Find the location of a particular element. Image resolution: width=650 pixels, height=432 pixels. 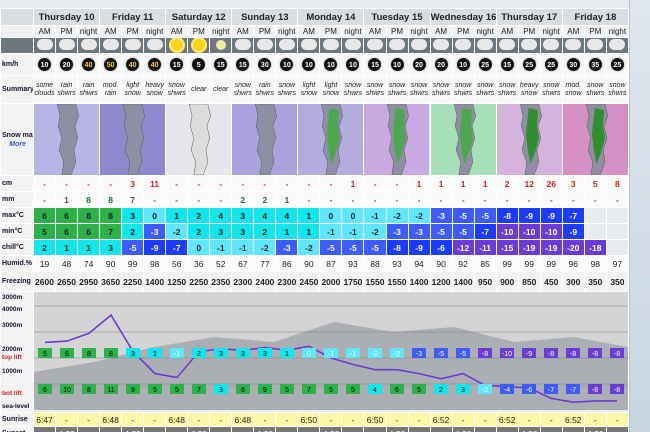

chill-cell: 3 is located at coordinates (111, 247).